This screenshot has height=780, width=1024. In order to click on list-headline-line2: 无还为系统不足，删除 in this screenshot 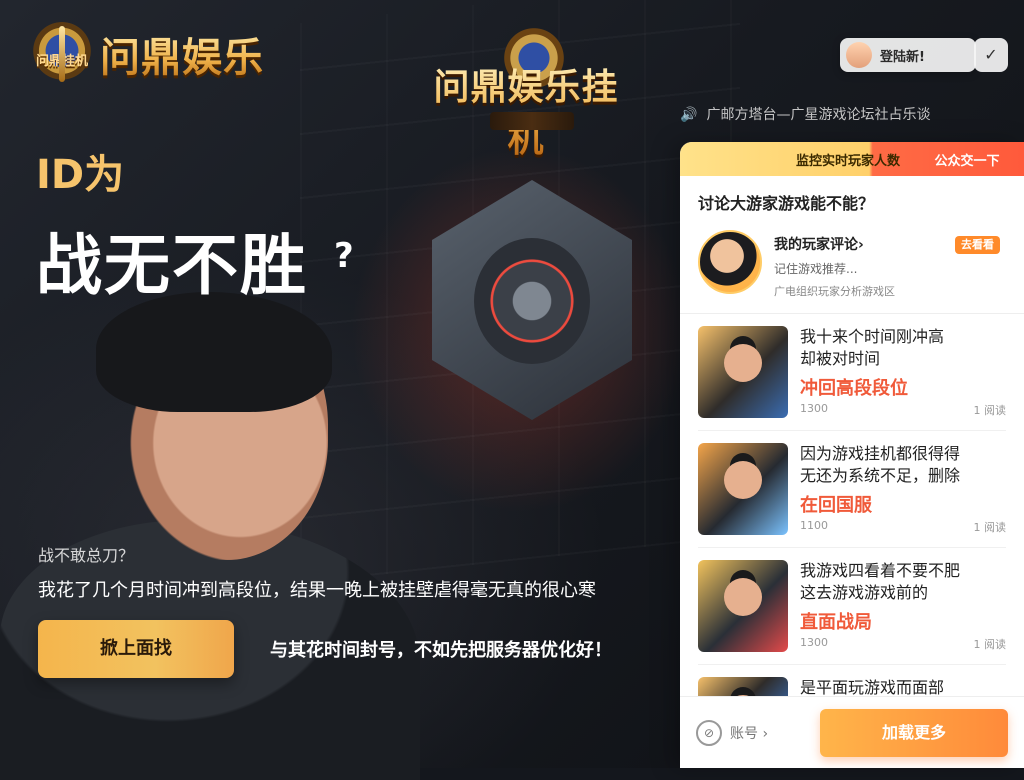, I will do `click(880, 475)`.